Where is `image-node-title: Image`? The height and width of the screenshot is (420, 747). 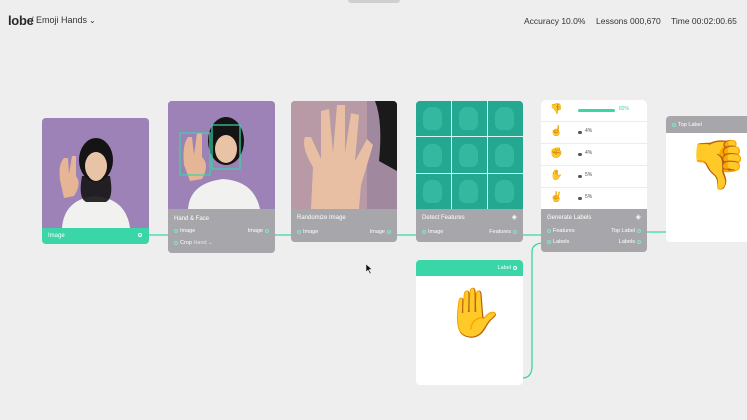
image-node-title: Image is located at coordinates (56, 236).